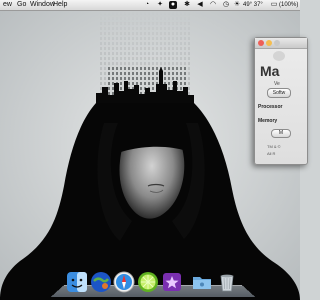 The width and height of the screenshot is (320, 300). I want to click on menu-extra-icon: ●, so click(173, 5).